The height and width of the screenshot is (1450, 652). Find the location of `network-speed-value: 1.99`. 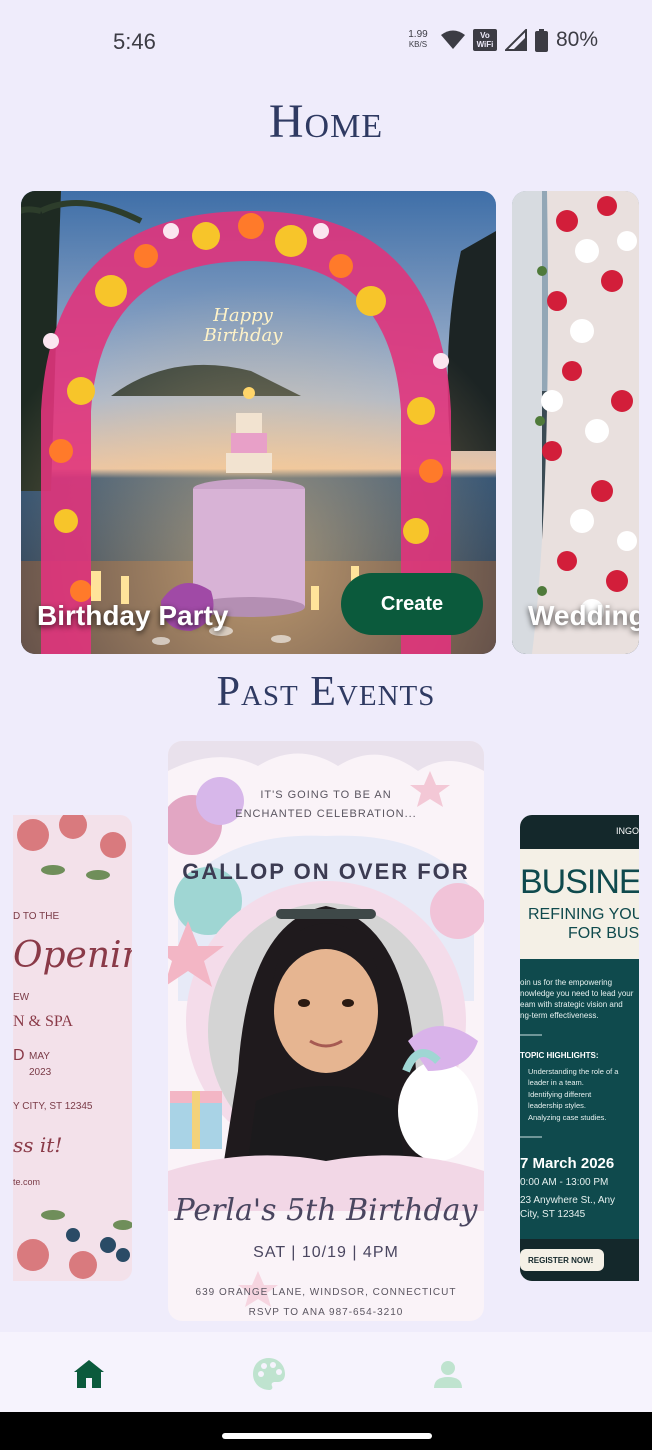

network-speed-value: 1.99 is located at coordinates (418, 34).